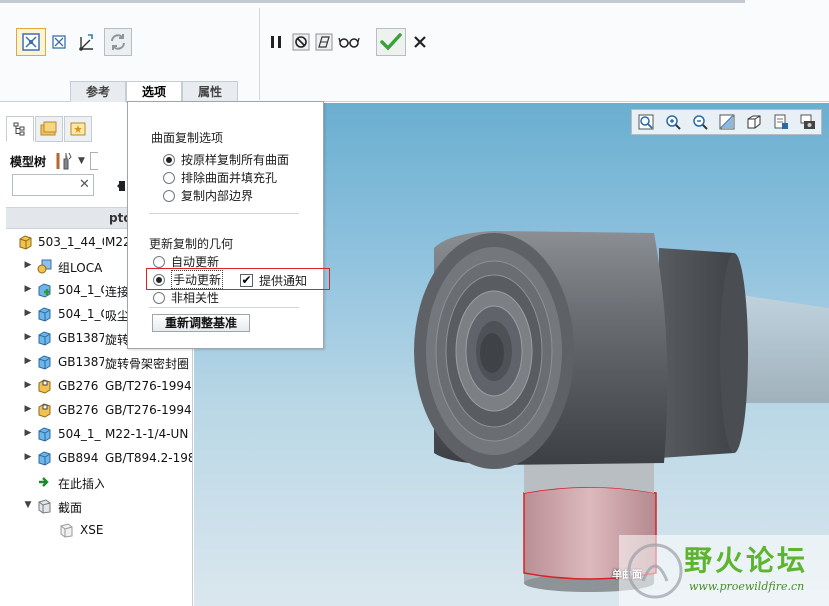 The height and width of the screenshot is (606, 829). I want to click on xsec-icon, so click(66, 530).